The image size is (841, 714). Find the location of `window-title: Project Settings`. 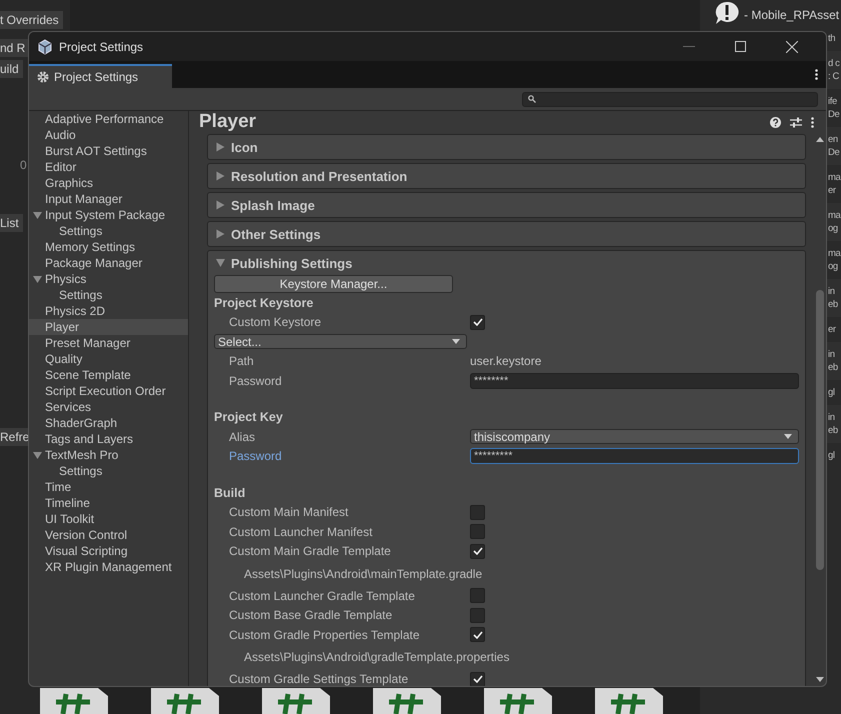

window-title: Project Settings is located at coordinates (101, 47).